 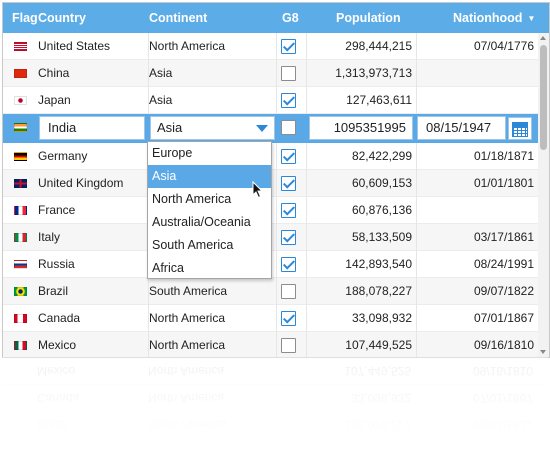 I want to click on table-row: Russia 142,893,540 08/24/1991, so click(x=276, y=264).